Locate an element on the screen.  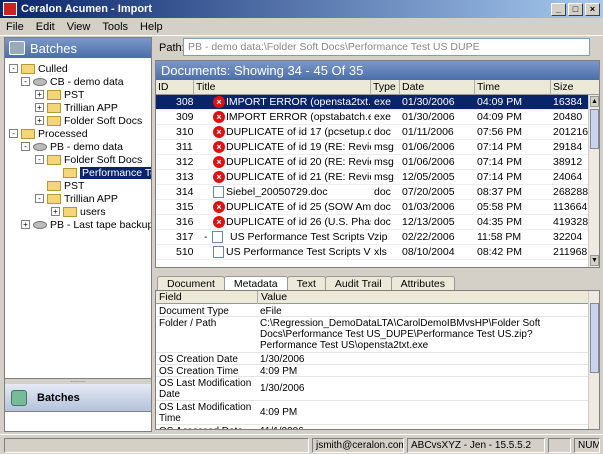
tab-attributes: Attributes is located at coordinates (422, 283).